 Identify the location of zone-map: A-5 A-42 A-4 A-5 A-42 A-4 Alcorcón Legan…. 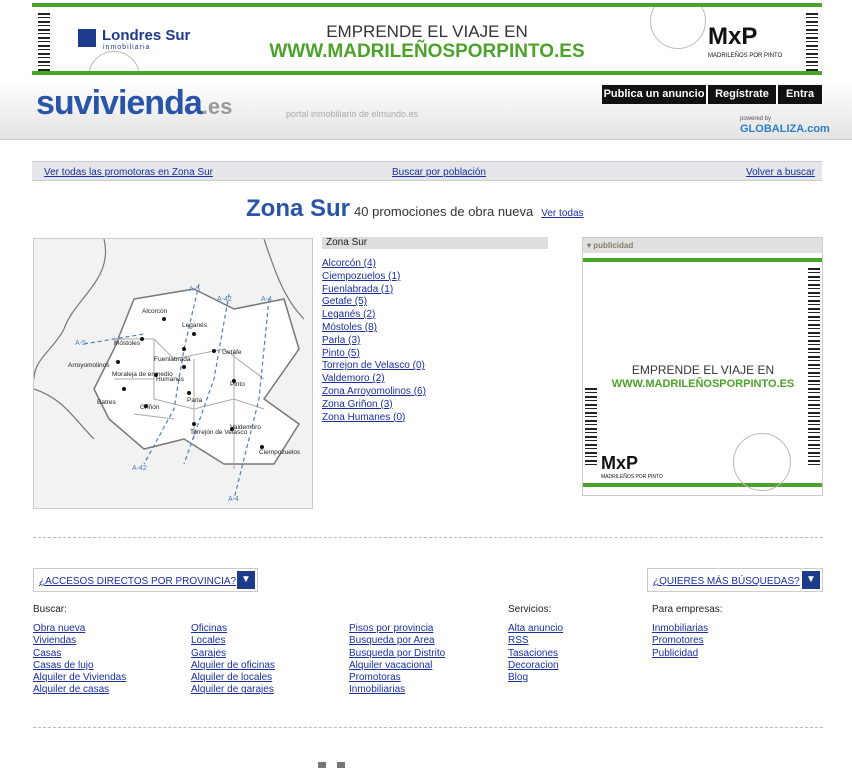
(173, 373).